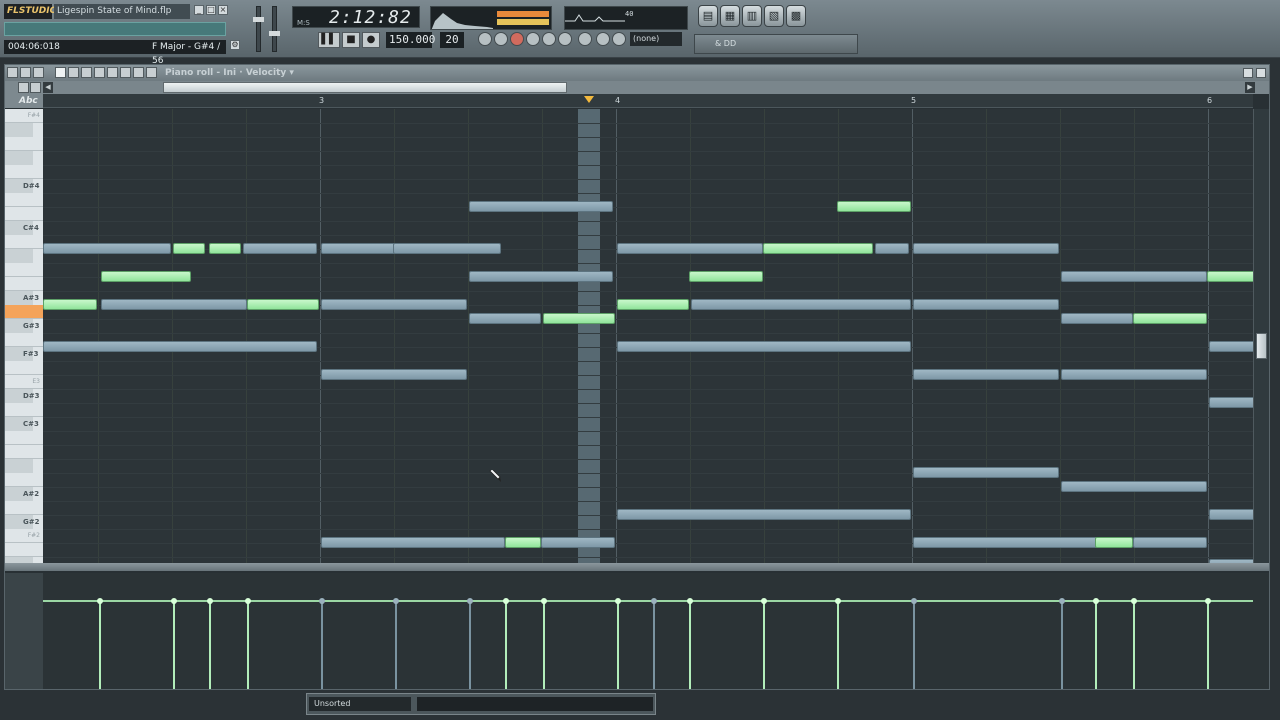 This screenshot has width=1280, height=720. Describe the element at coordinates (22, 186) in the screenshot. I see `piano-key: D#4` at that location.